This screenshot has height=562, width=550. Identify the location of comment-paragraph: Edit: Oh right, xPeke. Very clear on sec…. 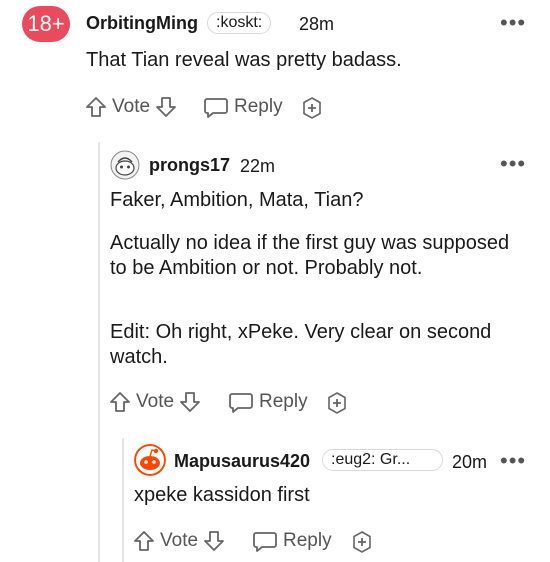
(301, 344).